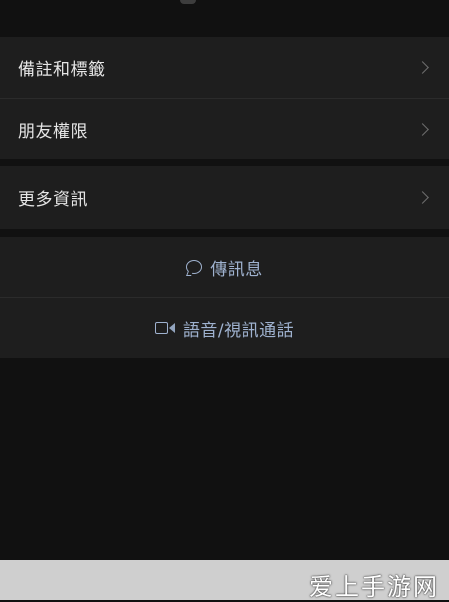 This screenshot has width=449, height=602. I want to click on send-message-button: 傳訊息, so click(224, 267).